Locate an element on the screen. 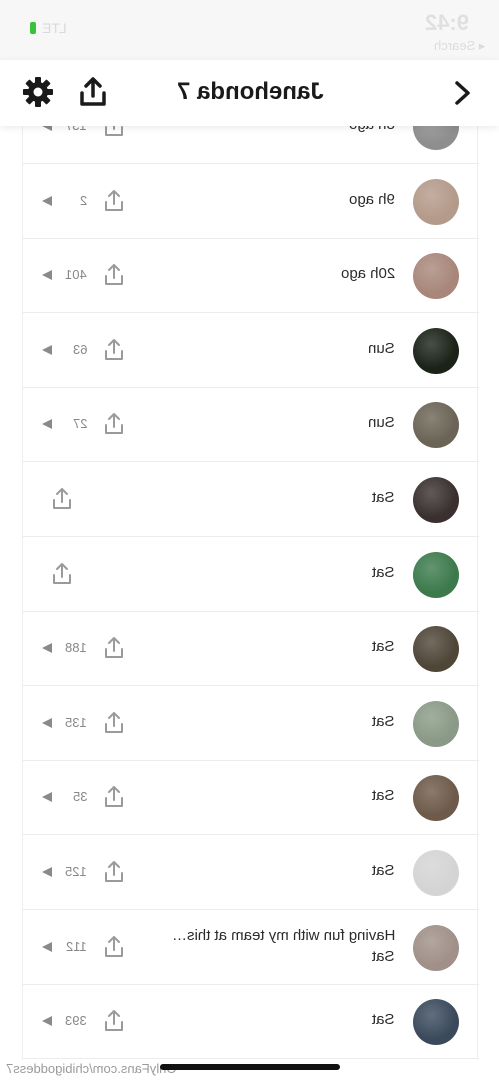 The height and width of the screenshot is (1080, 499). view-count: 135 is located at coordinates (72, 722).